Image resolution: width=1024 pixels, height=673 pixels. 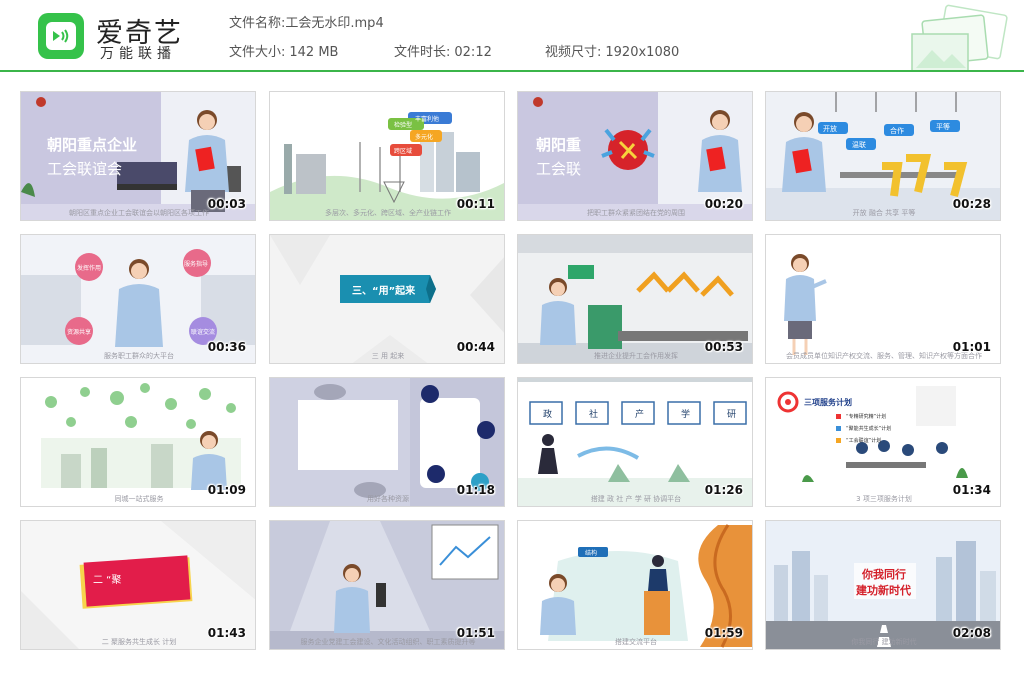 I want to click on play-wave-icon, so click(x=61, y=36).